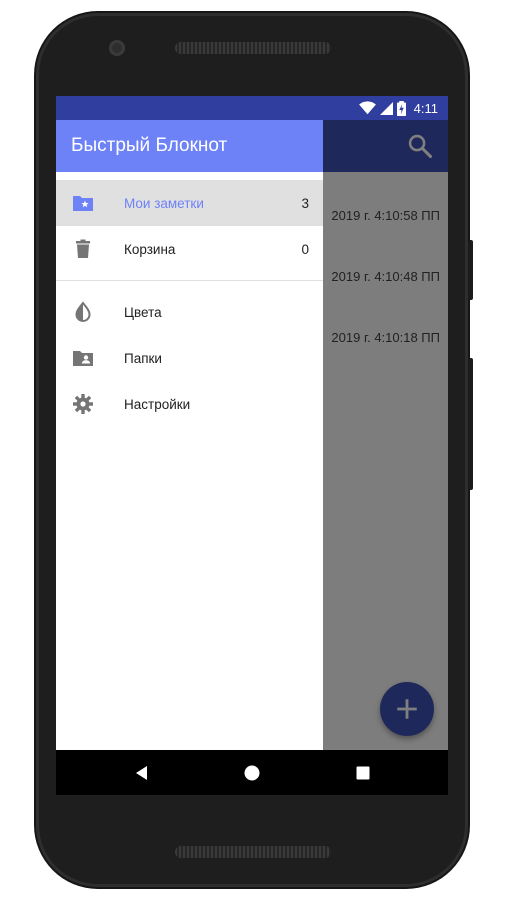  Describe the element at coordinates (117, 48) in the screenshot. I see `front-camera` at that location.